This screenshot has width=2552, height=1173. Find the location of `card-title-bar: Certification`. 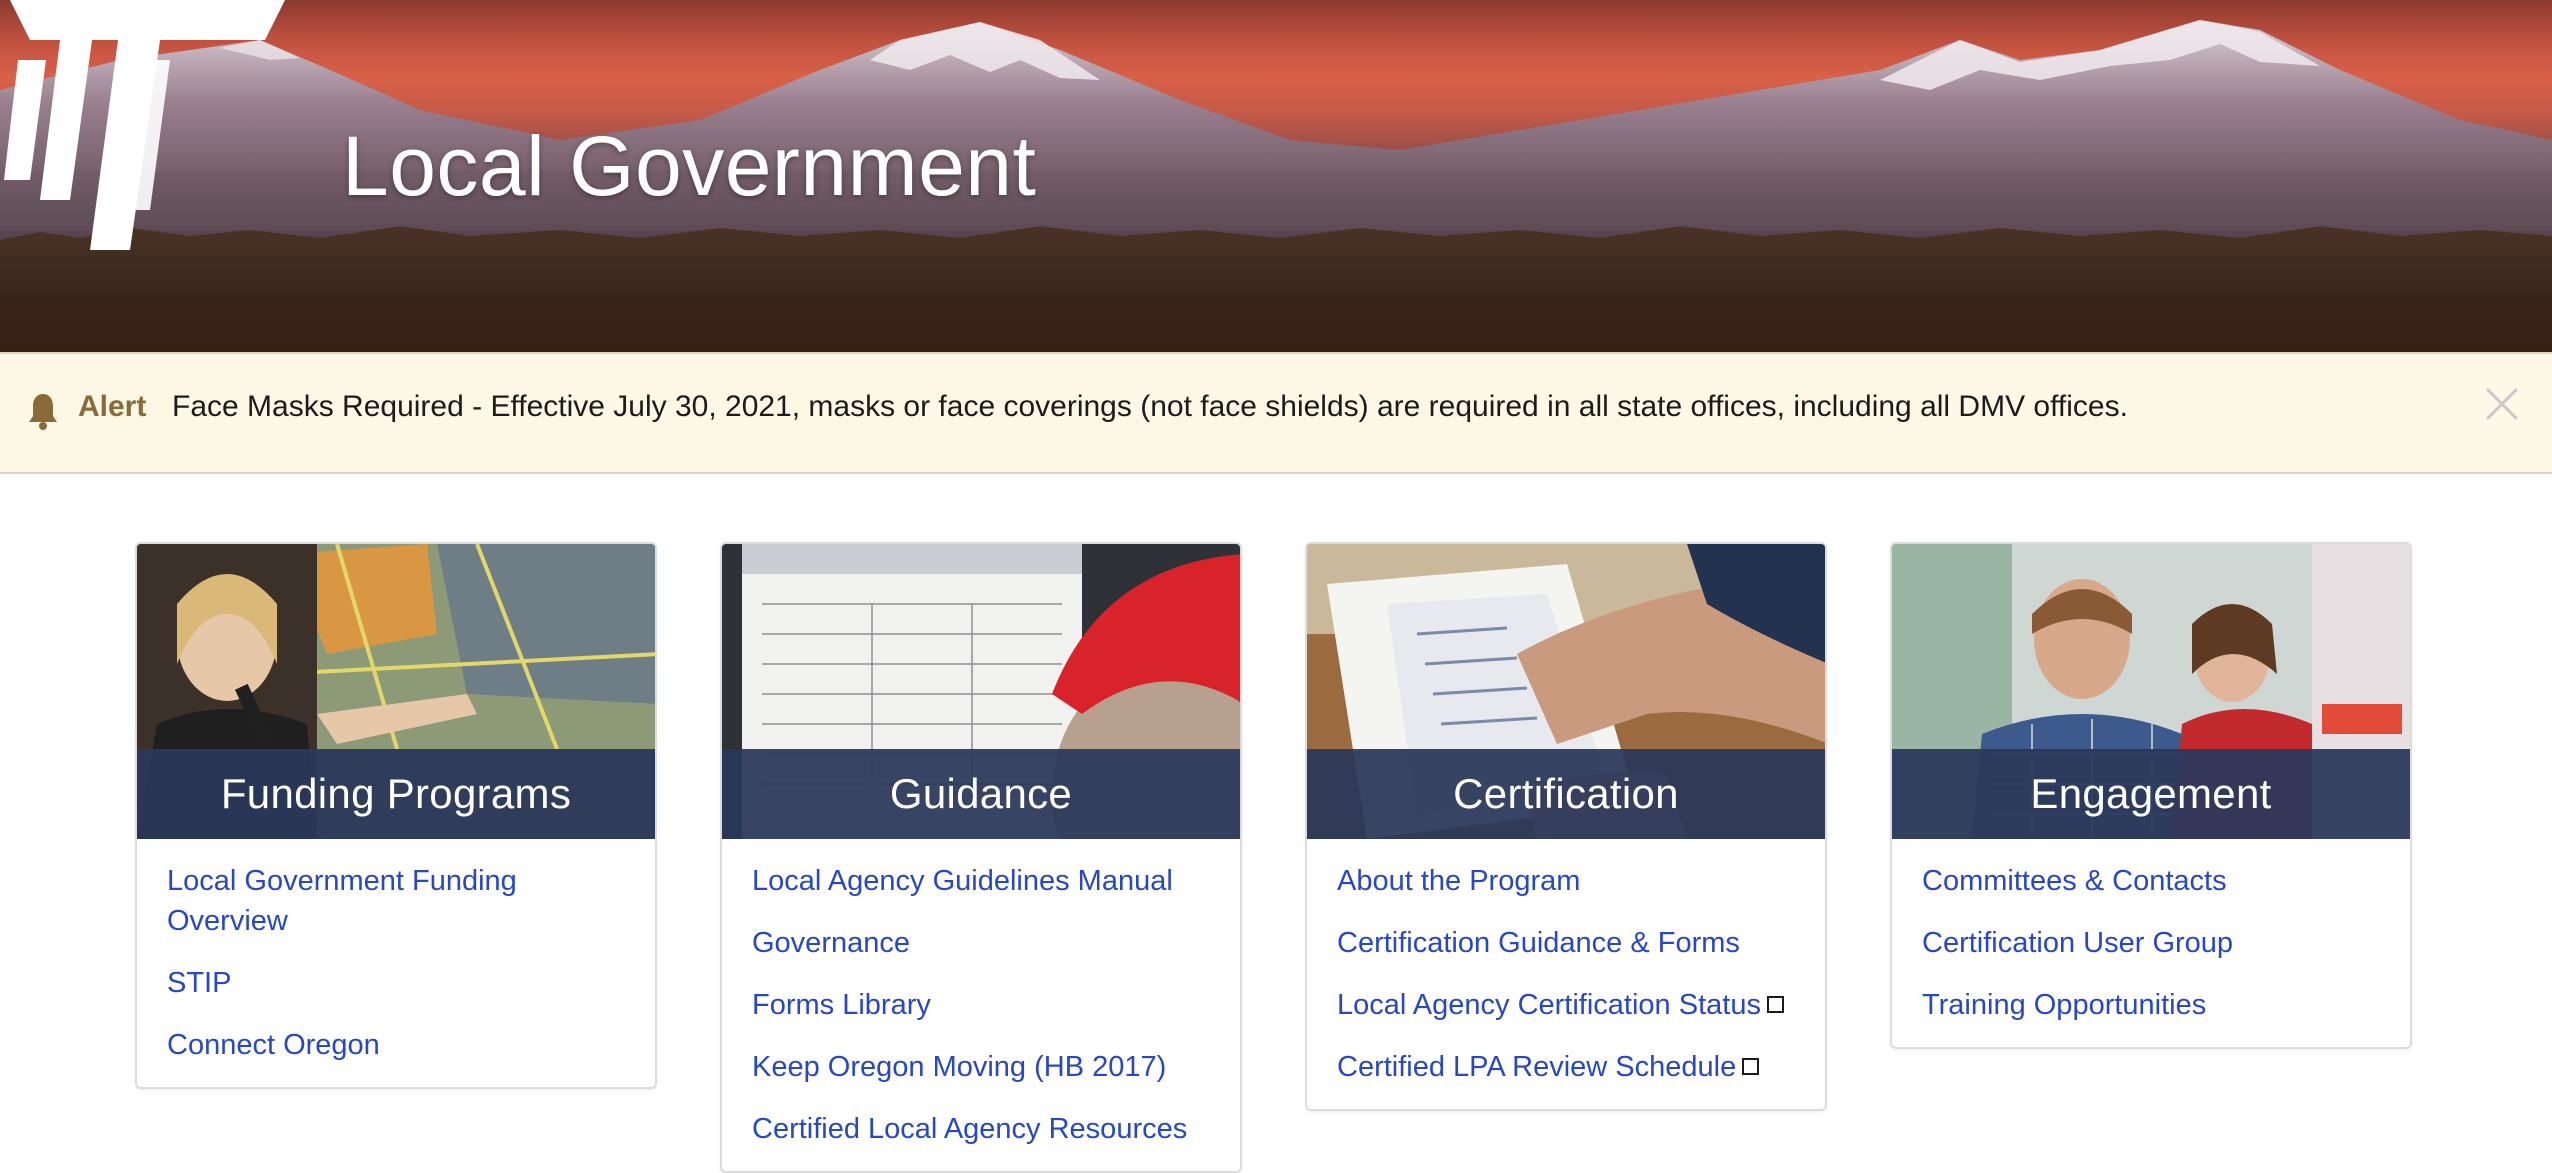

card-title-bar: Certification is located at coordinates (1566, 794).